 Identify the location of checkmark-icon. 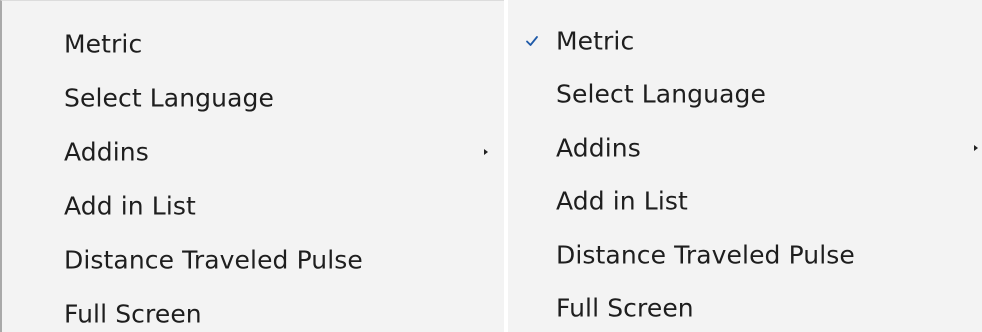
(532, 41).